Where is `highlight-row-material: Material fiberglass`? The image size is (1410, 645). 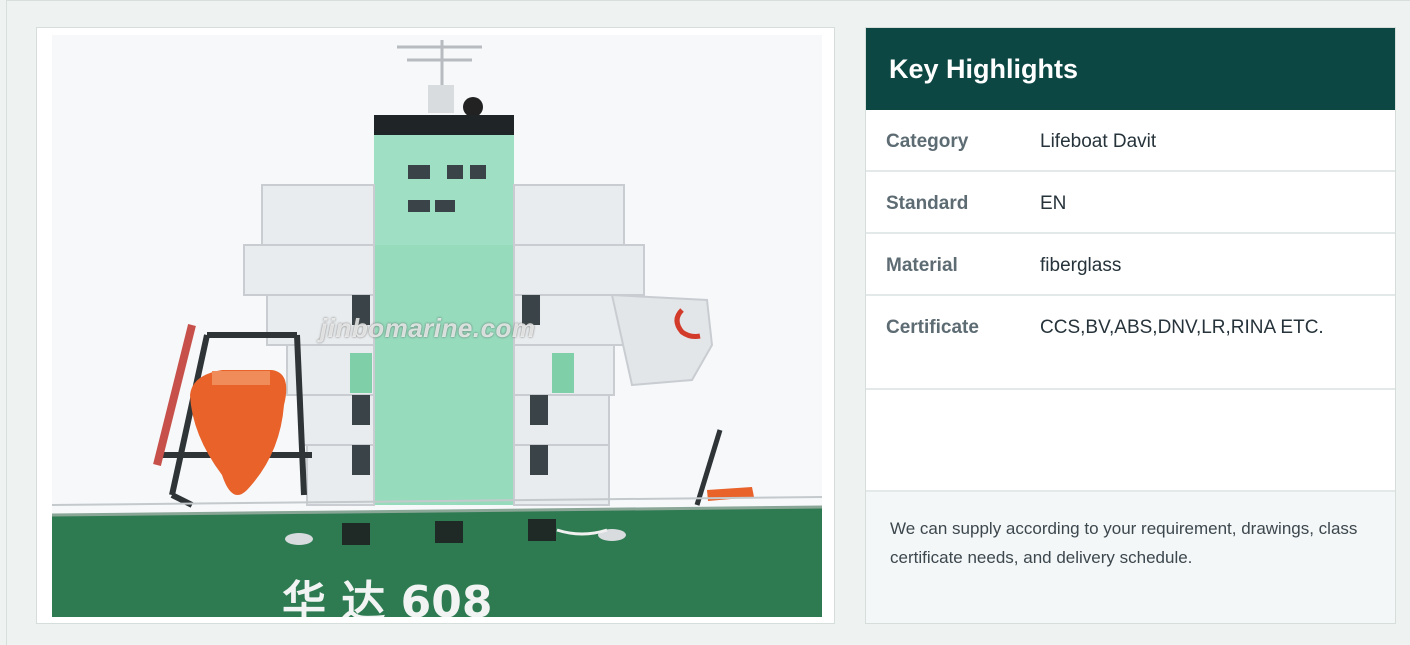
highlight-row-material: Material fiberglass is located at coordinates (1130, 265).